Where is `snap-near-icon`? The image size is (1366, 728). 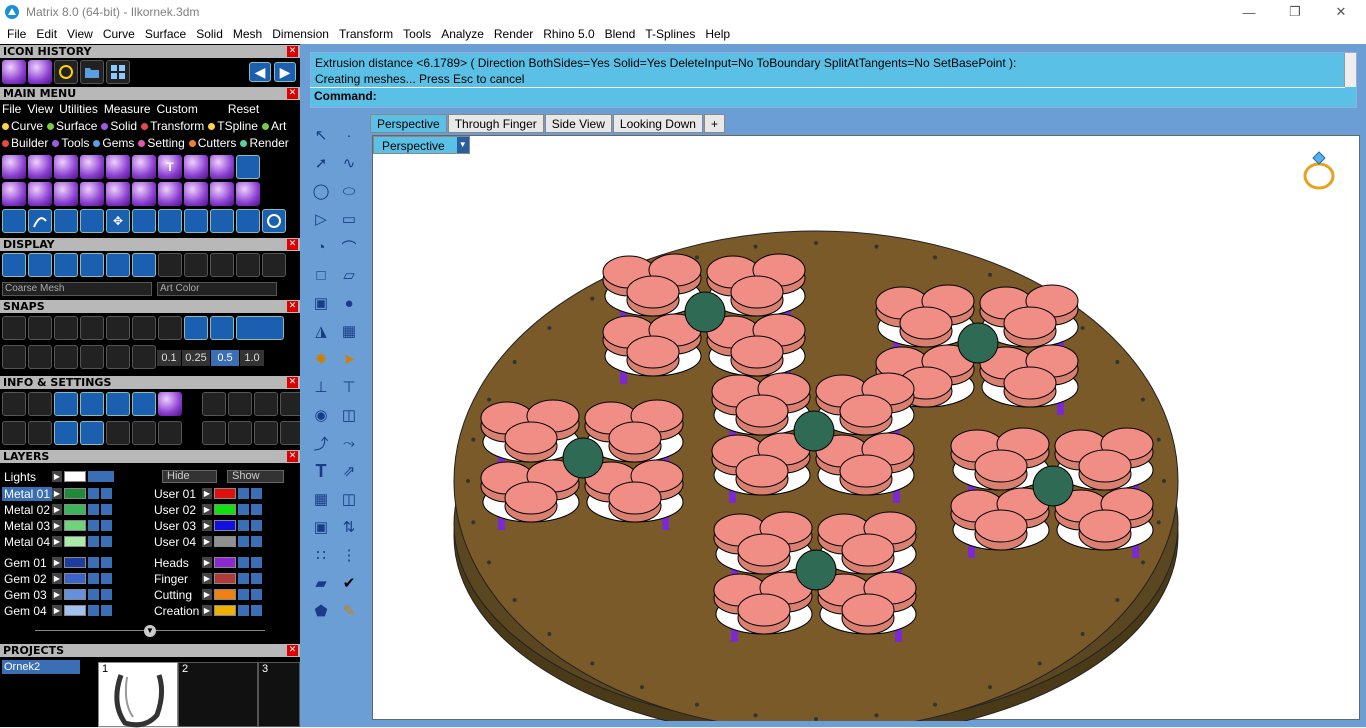
snap-near-icon is located at coordinates (40, 328).